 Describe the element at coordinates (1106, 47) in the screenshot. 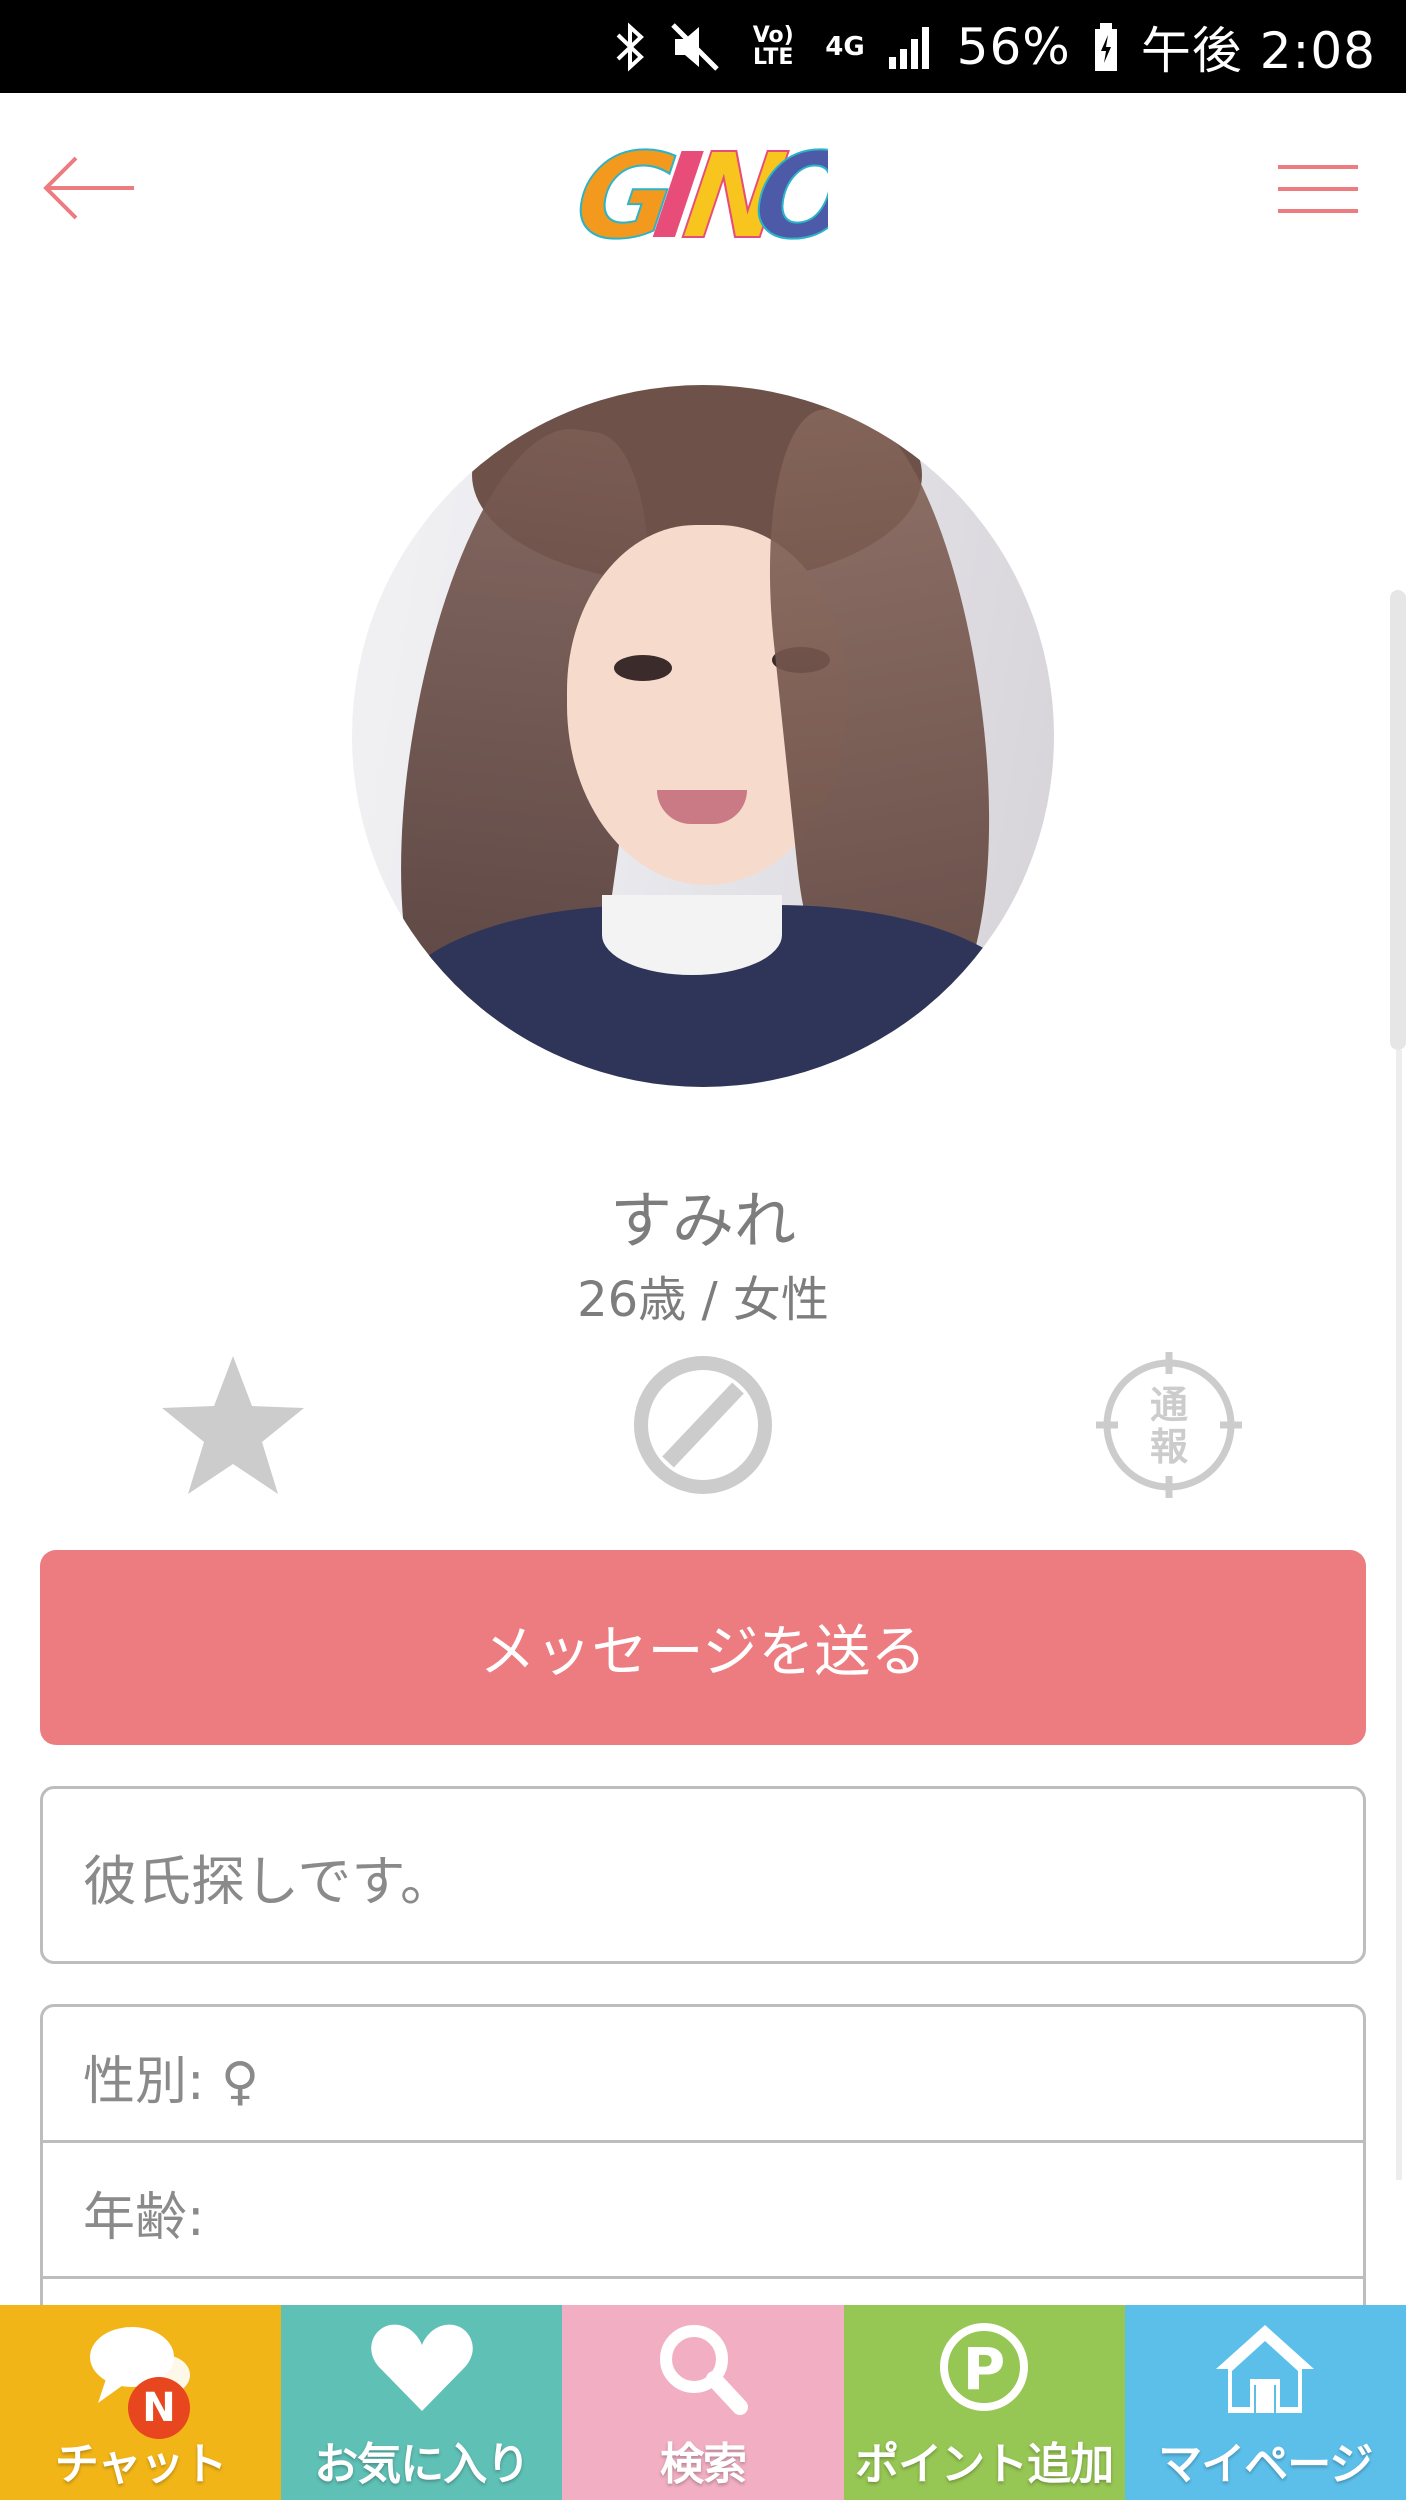

I see `battery-icon` at that location.